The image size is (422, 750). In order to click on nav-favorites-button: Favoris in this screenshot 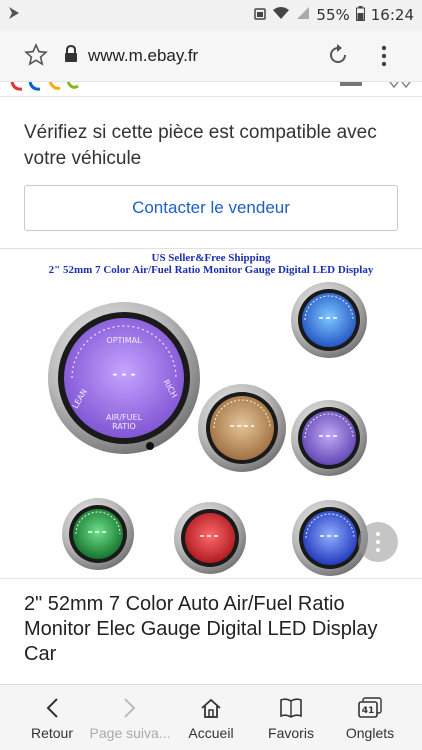, I will do `click(291, 717)`.